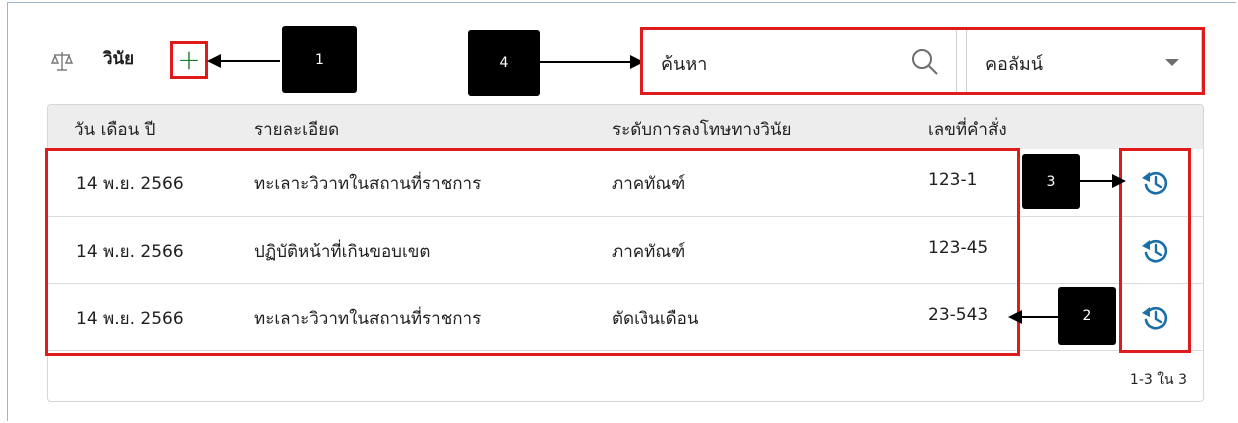  Describe the element at coordinates (62, 61) in the screenshot. I see `scale-icon` at that location.